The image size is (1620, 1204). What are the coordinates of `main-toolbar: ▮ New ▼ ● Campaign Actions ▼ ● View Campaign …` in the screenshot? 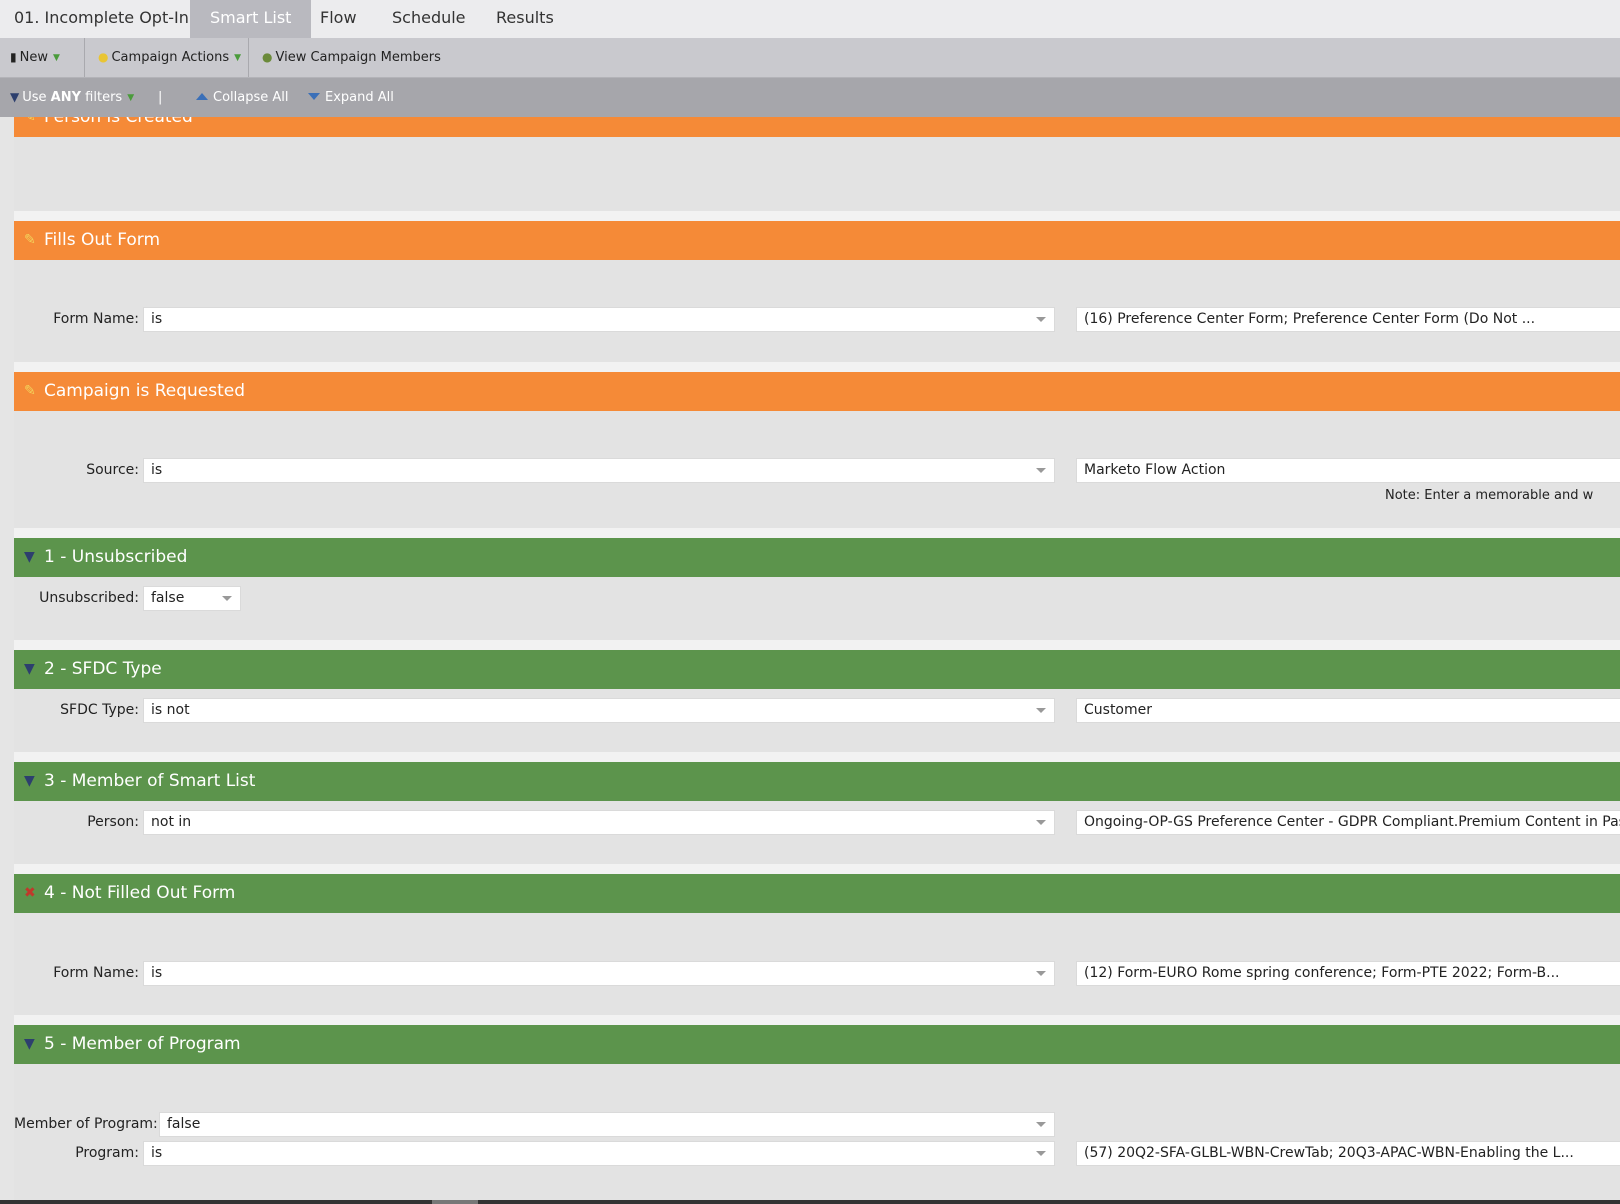 It's located at (810, 58).